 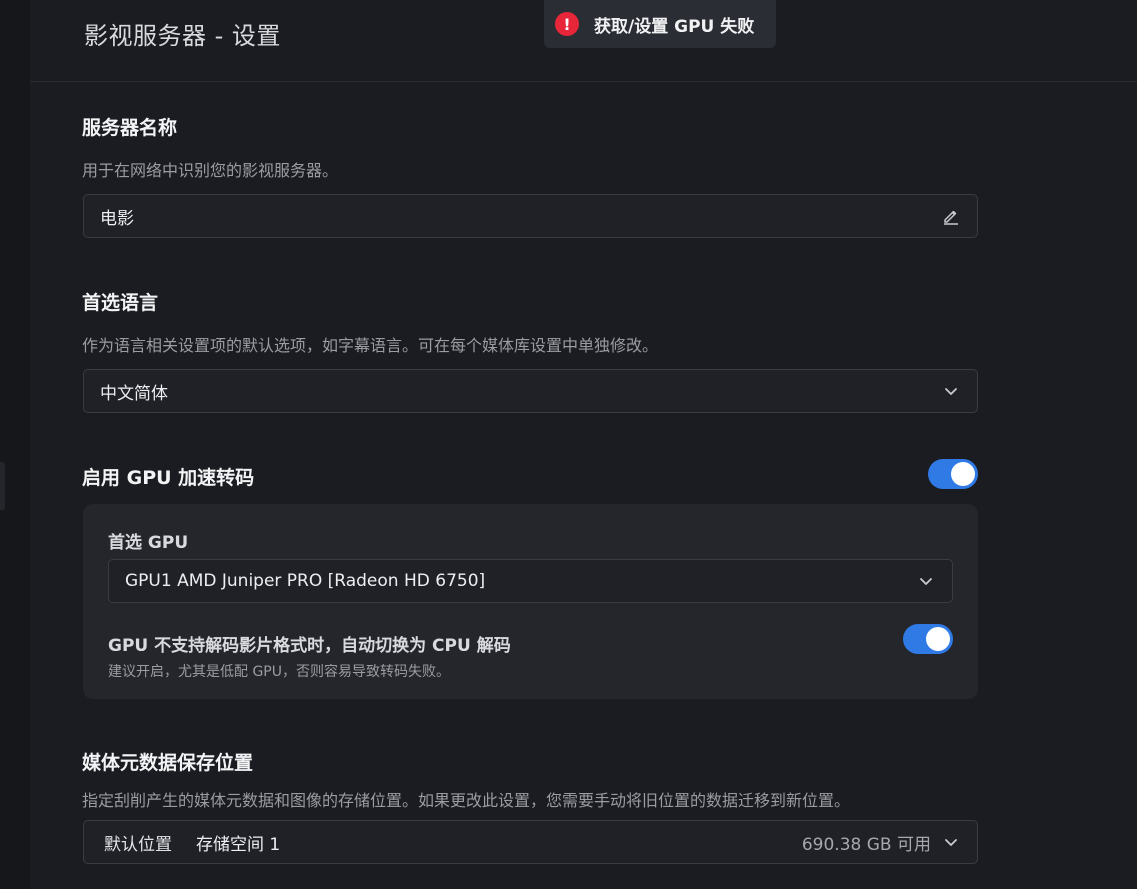 I want to click on storage-free-space: 690.38 GB 可用, so click(x=866, y=844).